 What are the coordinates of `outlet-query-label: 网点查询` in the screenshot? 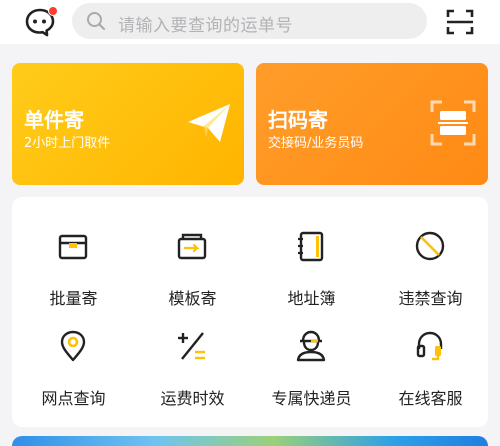 It's located at (73, 398).